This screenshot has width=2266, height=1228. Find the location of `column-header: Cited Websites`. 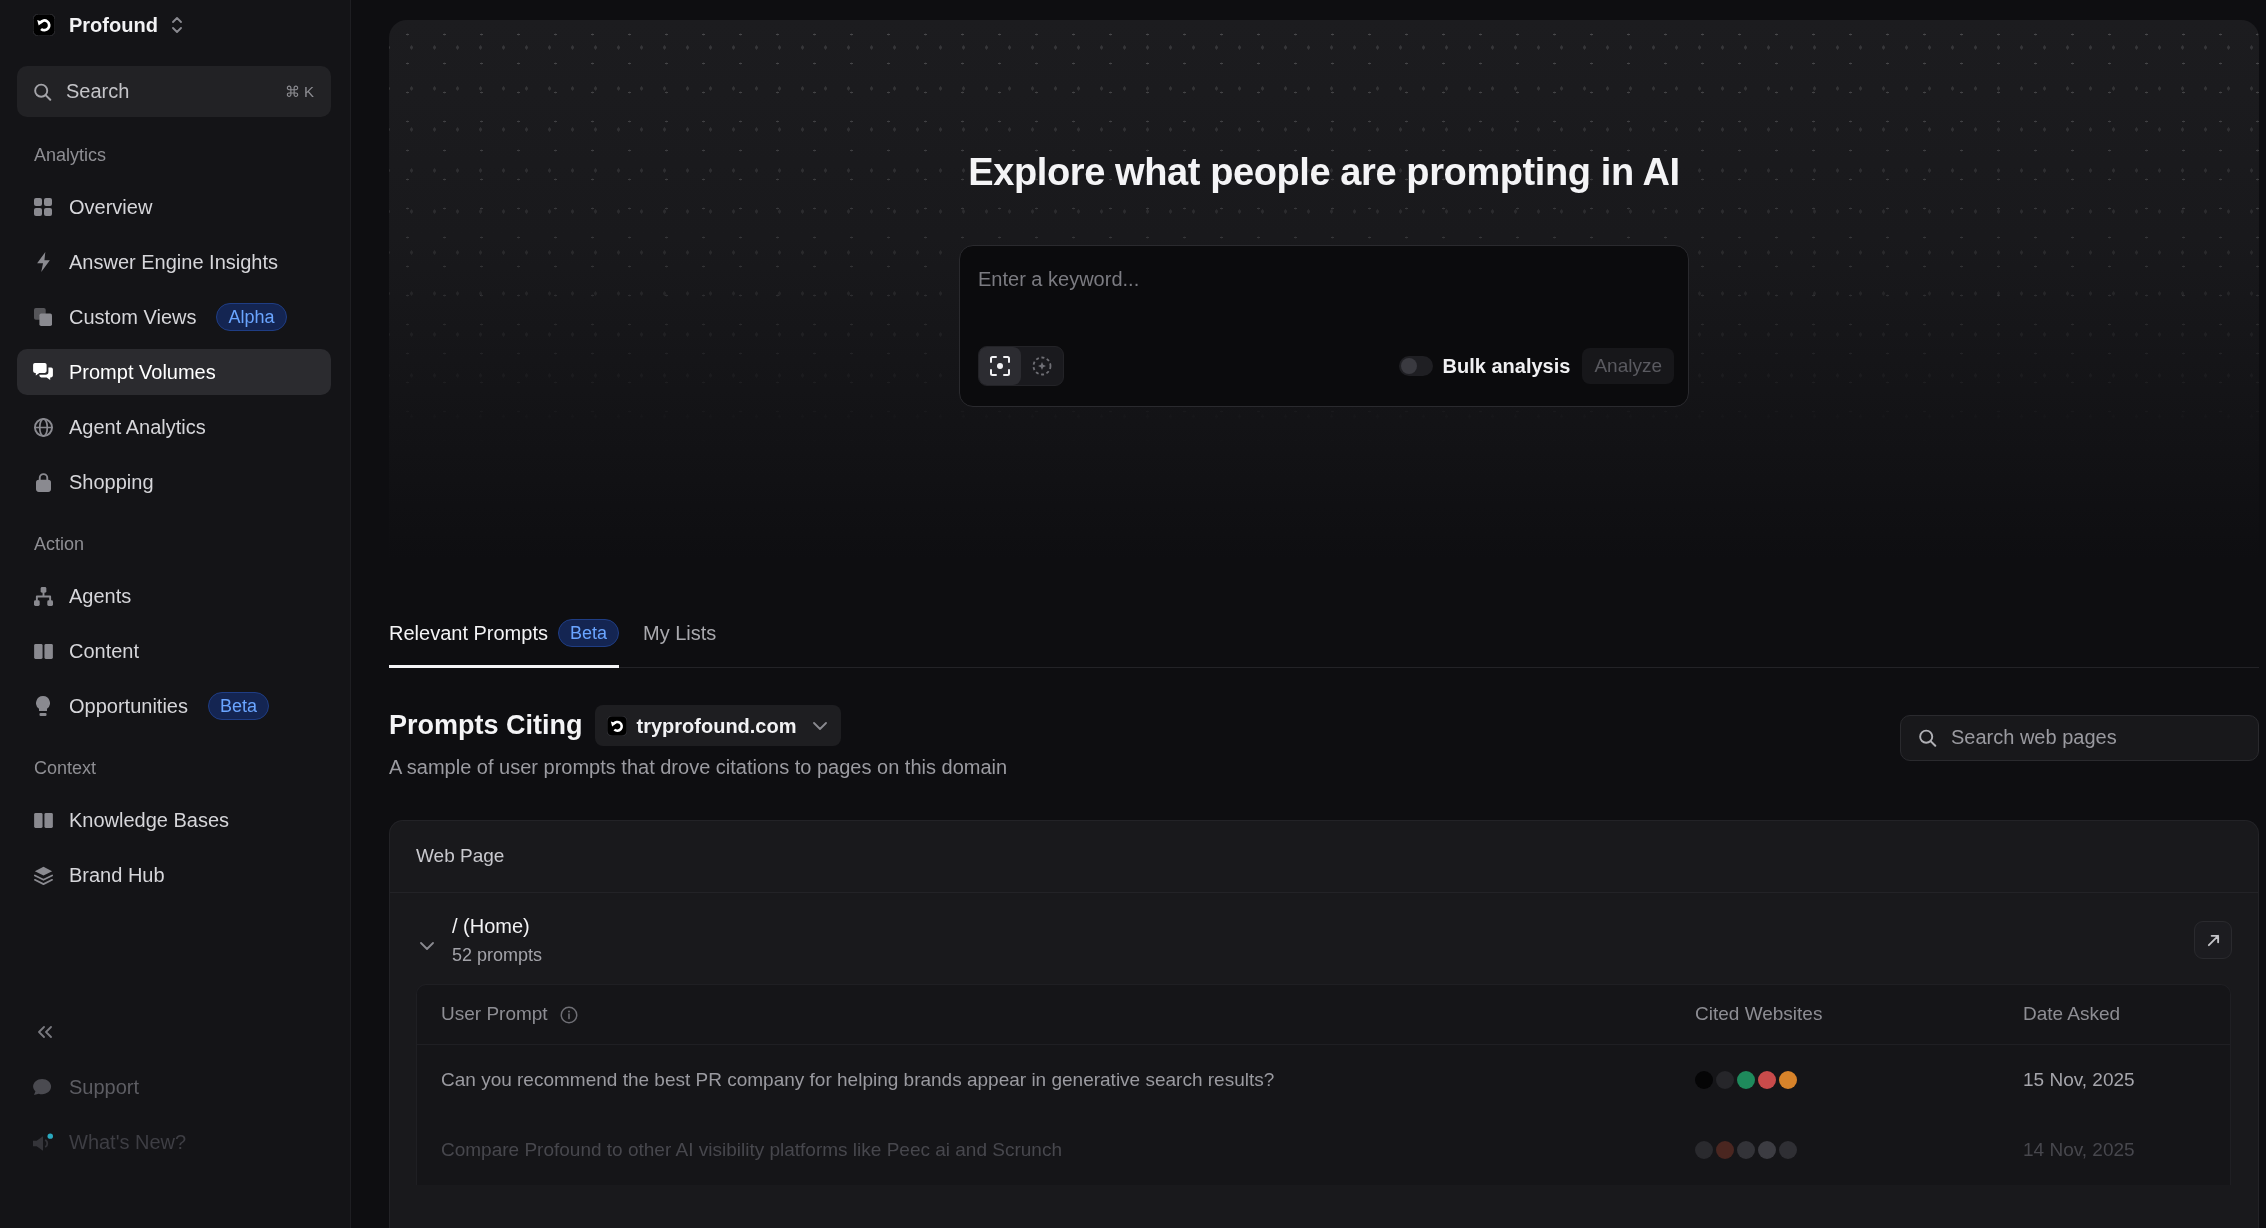

column-header: Cited Websites is located at coordinates (1759, 1014).